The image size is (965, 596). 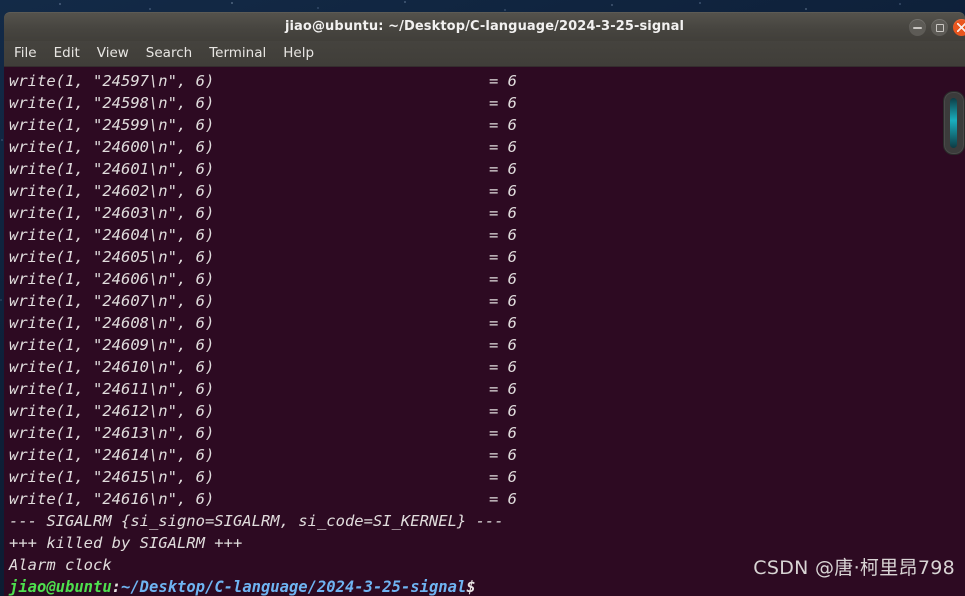 What do you see at coordinates (487, 345) in the screenshot?
I see `terminal-line: write(1, "24609\n", 6) = 6` at bounding box center [487, 345].